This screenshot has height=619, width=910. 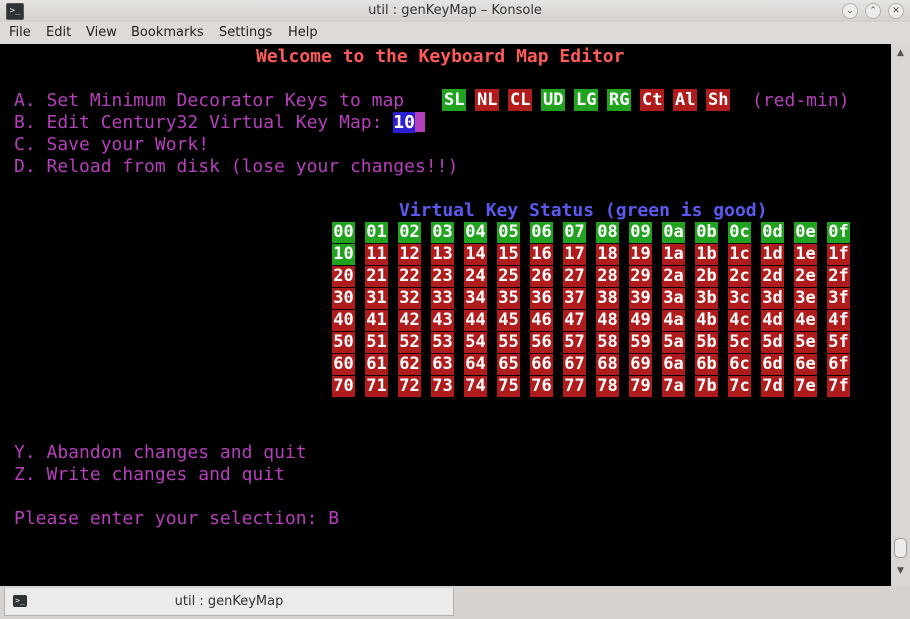 What do you see at coordinates (640, 386) in the screenshot?
I see `virtual-key-79: 79` at bounding box center [640, 386].